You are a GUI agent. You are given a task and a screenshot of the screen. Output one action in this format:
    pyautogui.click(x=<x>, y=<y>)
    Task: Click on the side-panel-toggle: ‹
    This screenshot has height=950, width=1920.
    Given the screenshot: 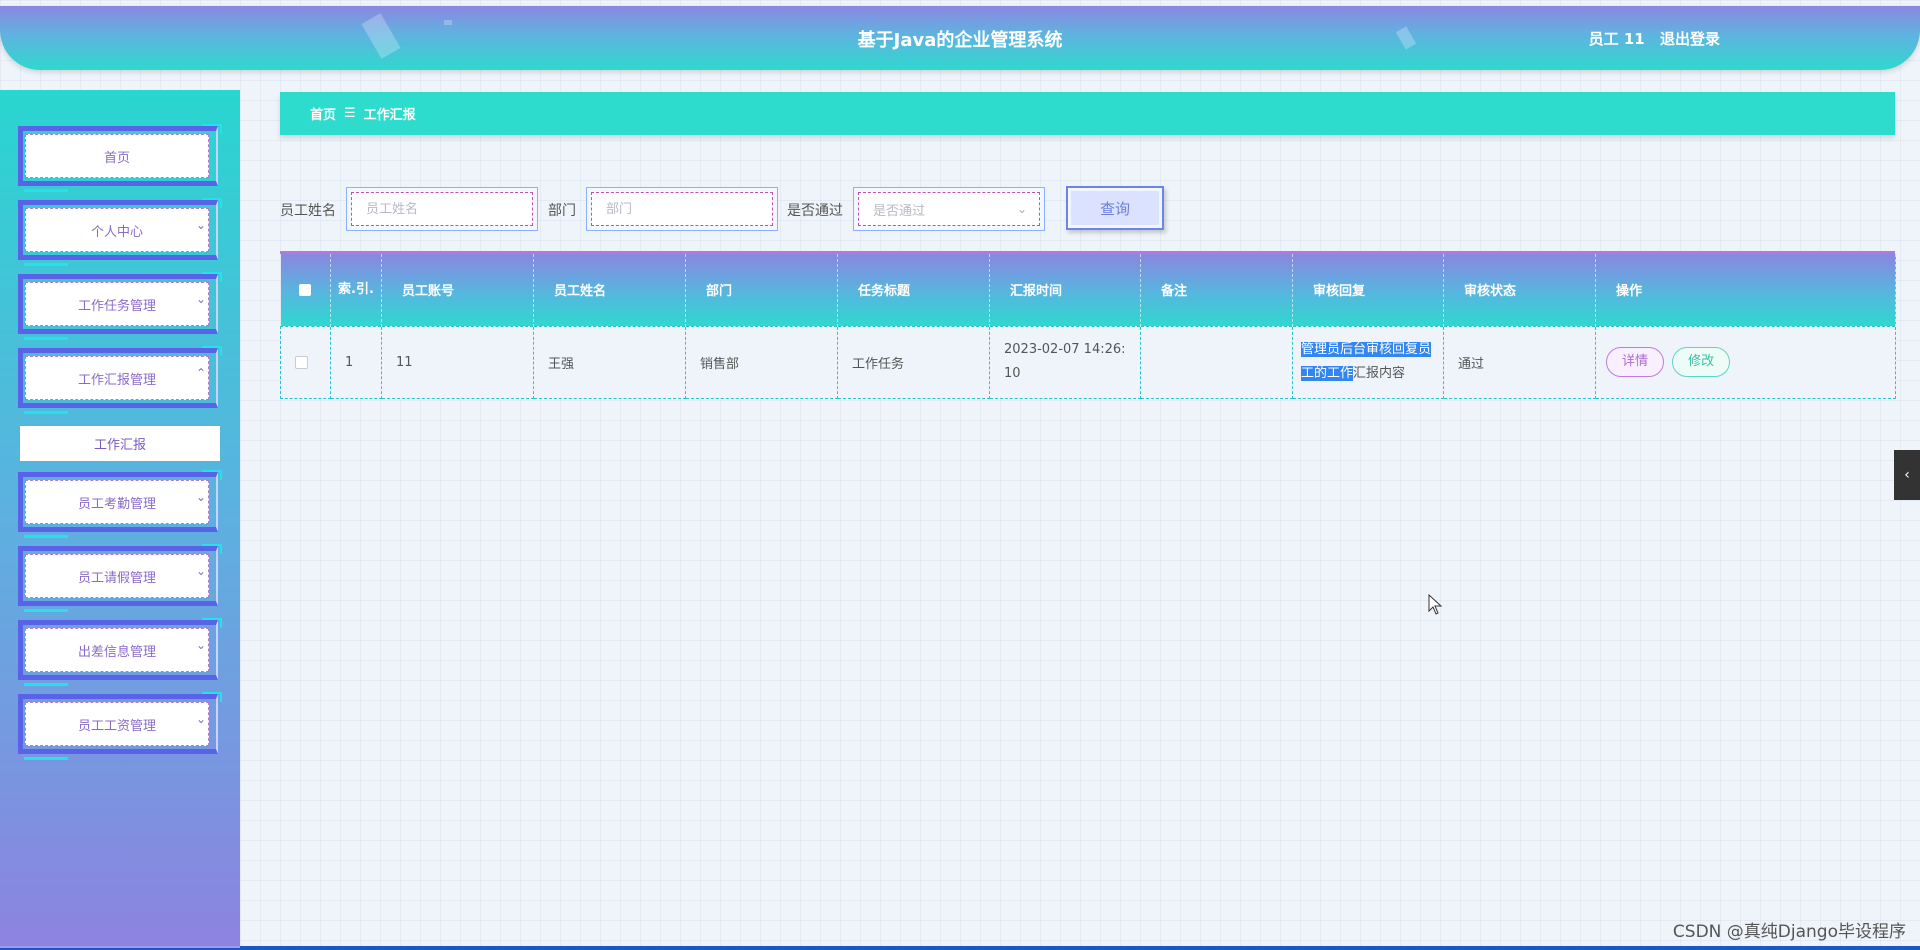 What is the action you would take?
    pyautogui.click(x=1907, y=475)
    